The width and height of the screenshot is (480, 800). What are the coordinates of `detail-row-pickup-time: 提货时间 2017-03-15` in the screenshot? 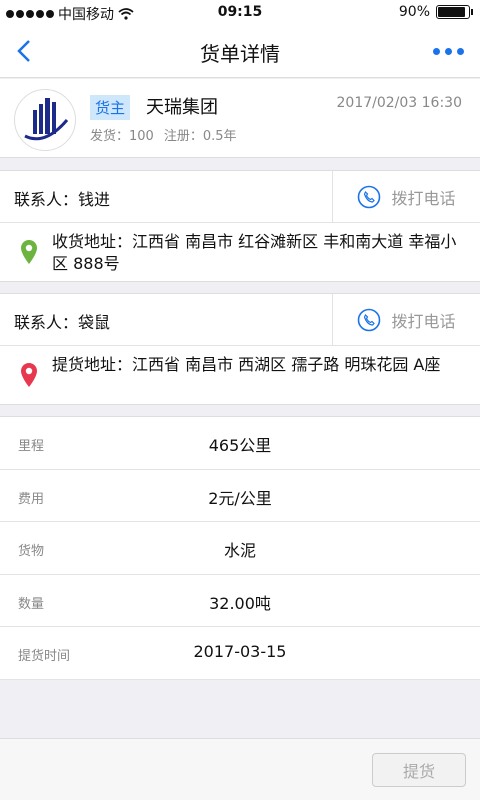 It's located at (240, 653).